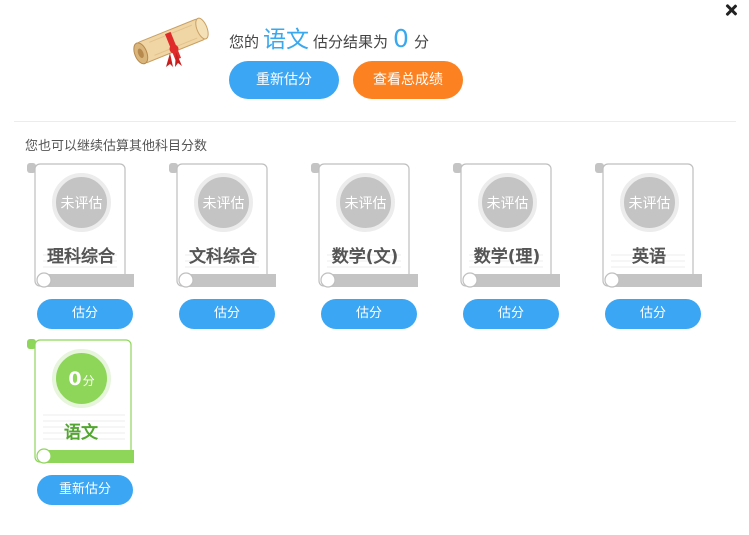 The image size is (749, 535). Describe the element at coordinates (731, 11) in the screenshot. I see `close-icon` at that location.